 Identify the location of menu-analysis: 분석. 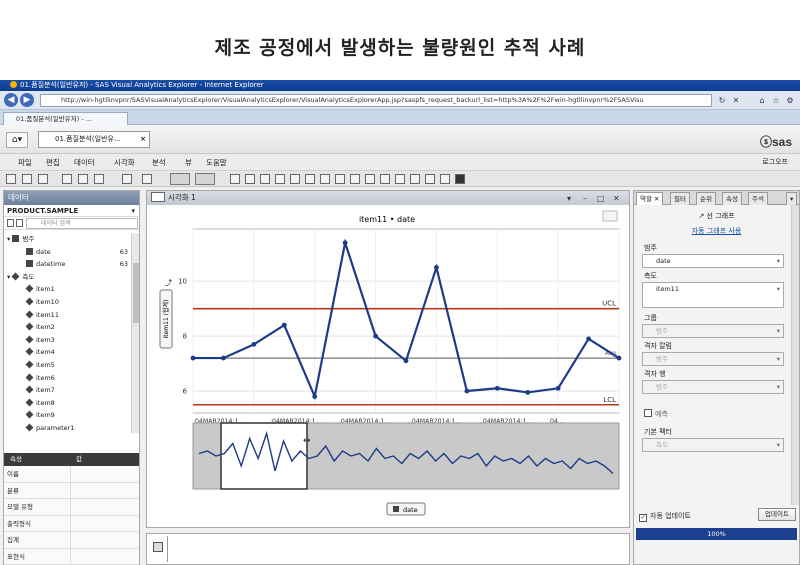
(159, 162).